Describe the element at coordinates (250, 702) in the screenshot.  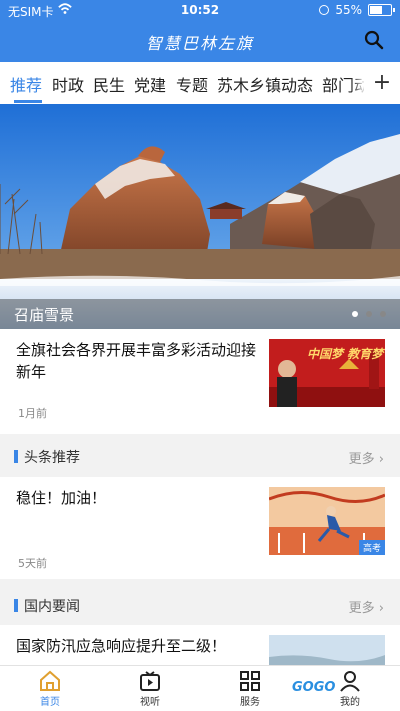
I see `nav-label: 服务` at that location.